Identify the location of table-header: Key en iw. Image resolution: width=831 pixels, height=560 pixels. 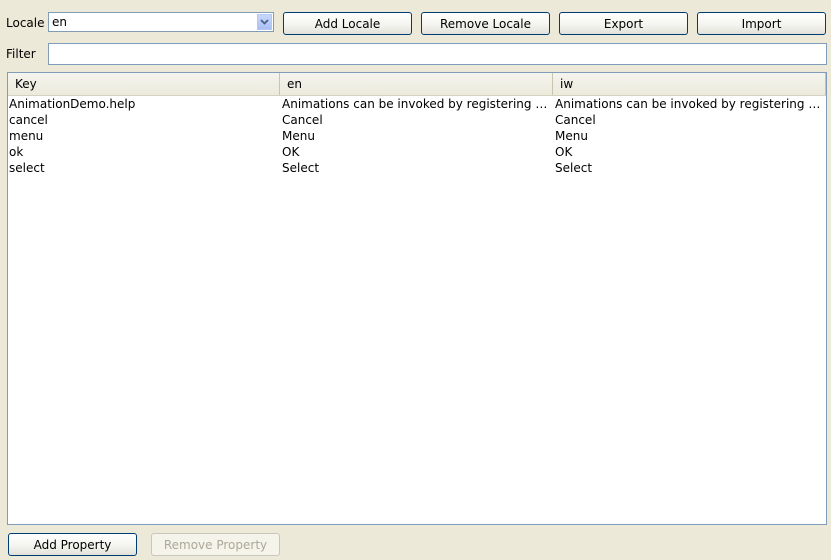
(417, 84).